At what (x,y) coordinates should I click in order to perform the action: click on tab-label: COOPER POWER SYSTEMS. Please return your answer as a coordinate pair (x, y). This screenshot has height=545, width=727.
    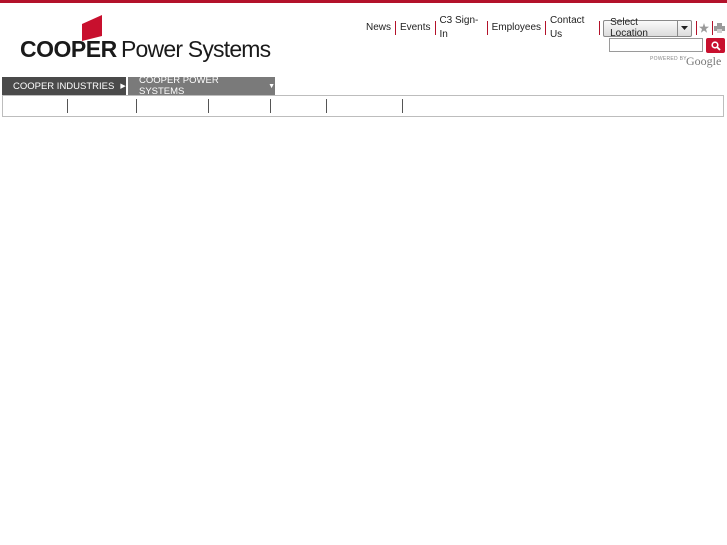
    Looking at the image, I should click on (179, 86).